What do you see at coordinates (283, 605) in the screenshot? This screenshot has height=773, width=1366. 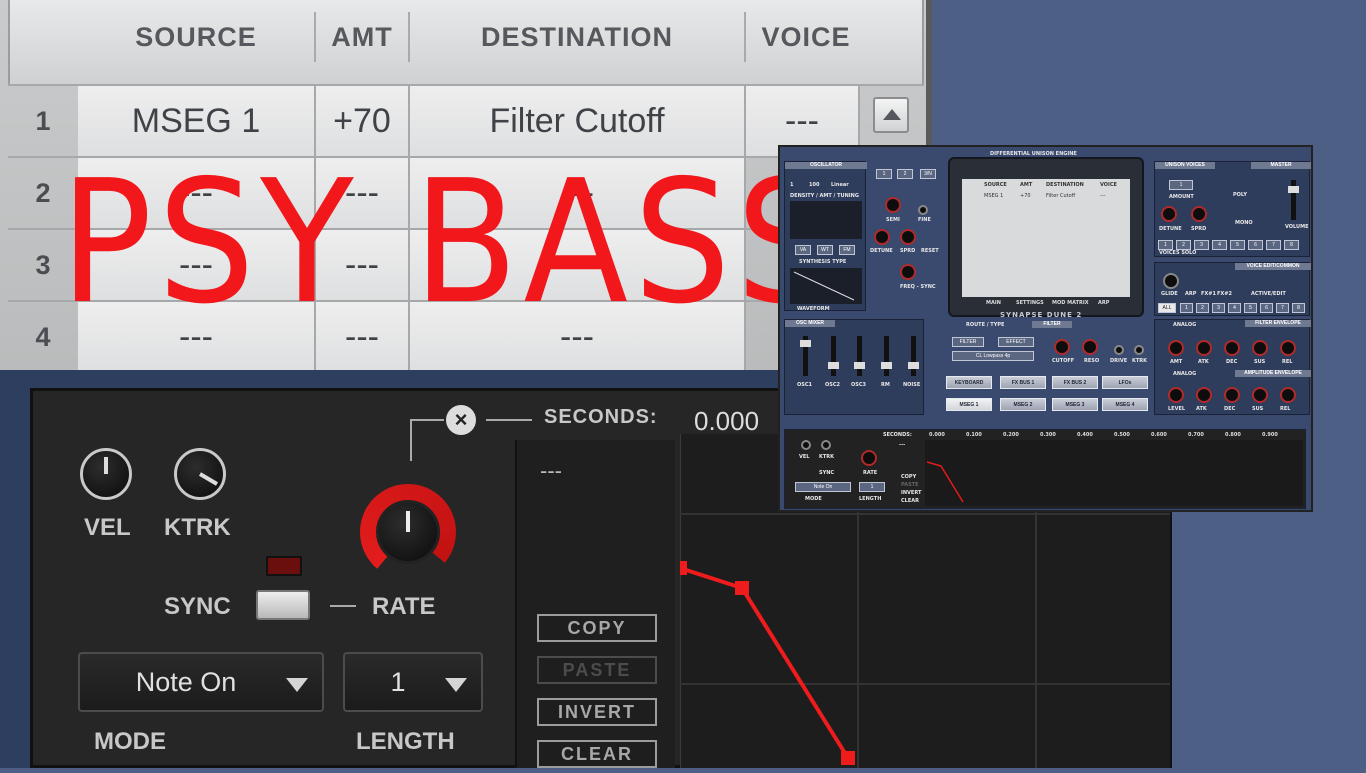 I see `sync-toggle` at bounding box center [283, 605].